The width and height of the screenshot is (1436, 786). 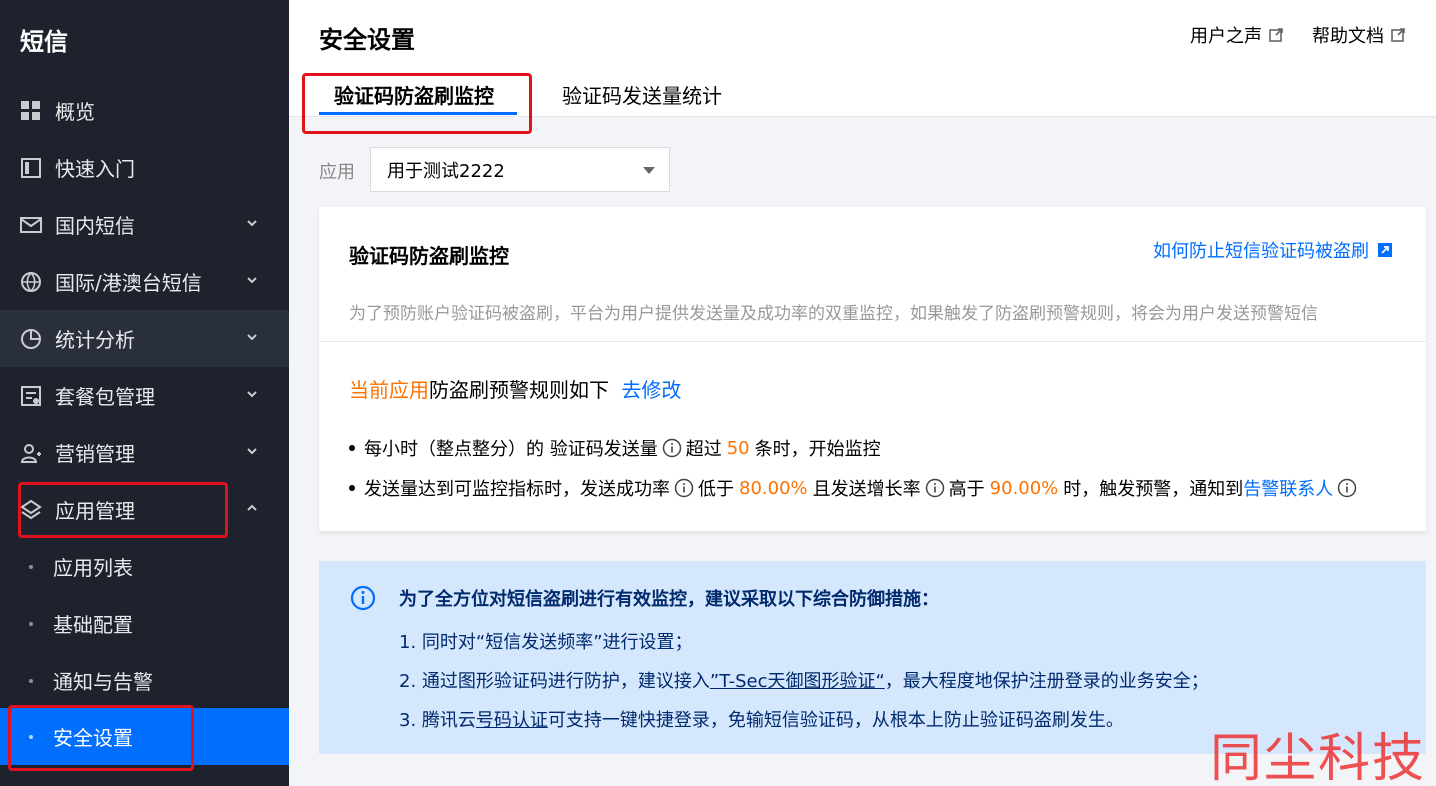 I want to click on link-label: 用户之声, so click(x=1226, y=36).